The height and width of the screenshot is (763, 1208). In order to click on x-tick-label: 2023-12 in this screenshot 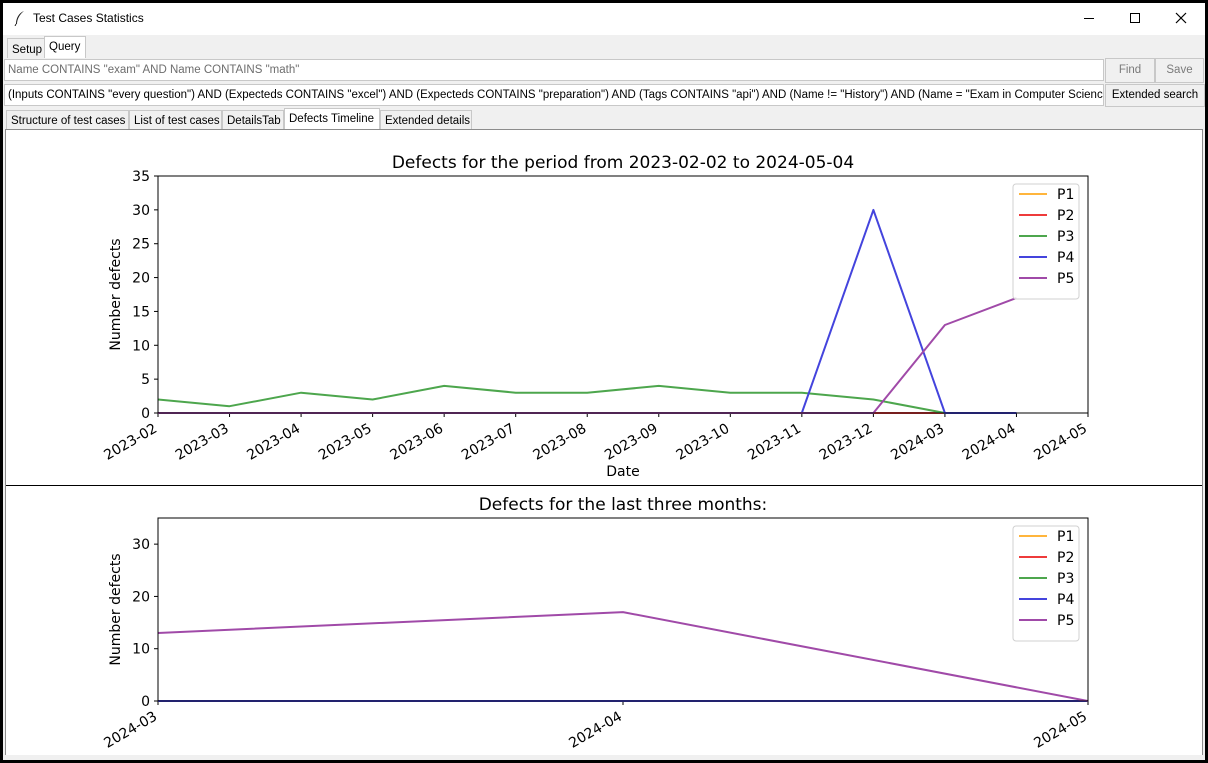, I will do `click(846, 442)`.